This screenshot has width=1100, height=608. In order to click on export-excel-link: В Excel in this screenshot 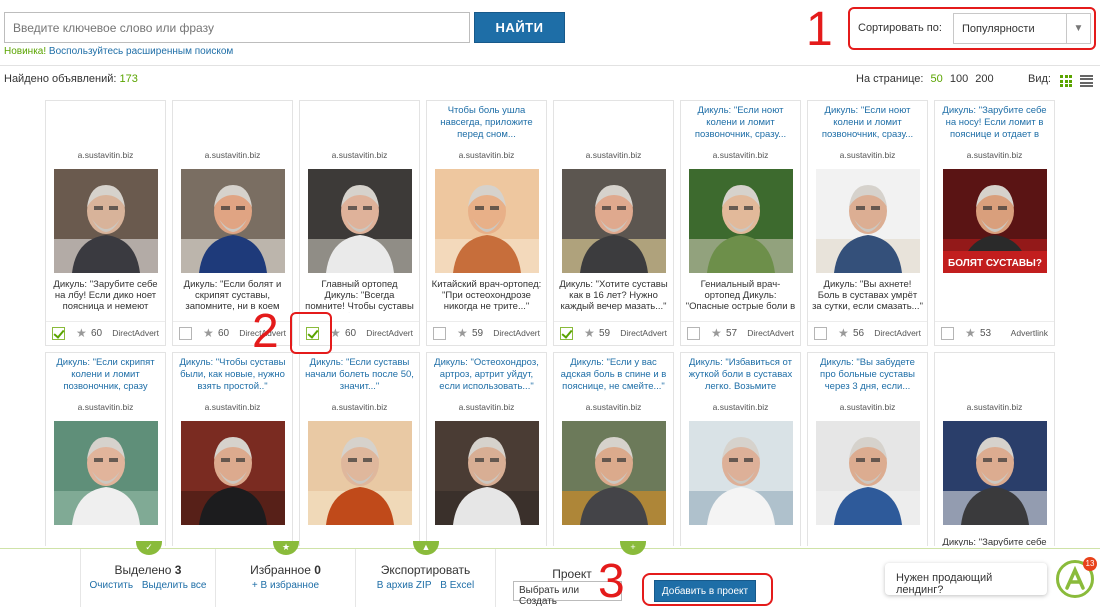, I will do `click(457, 585)`.